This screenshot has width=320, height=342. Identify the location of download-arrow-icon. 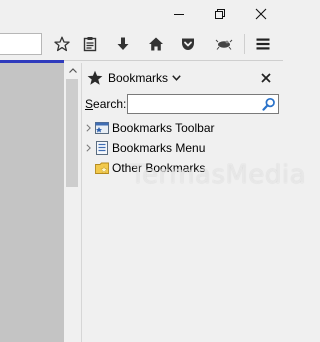
(123, 43).